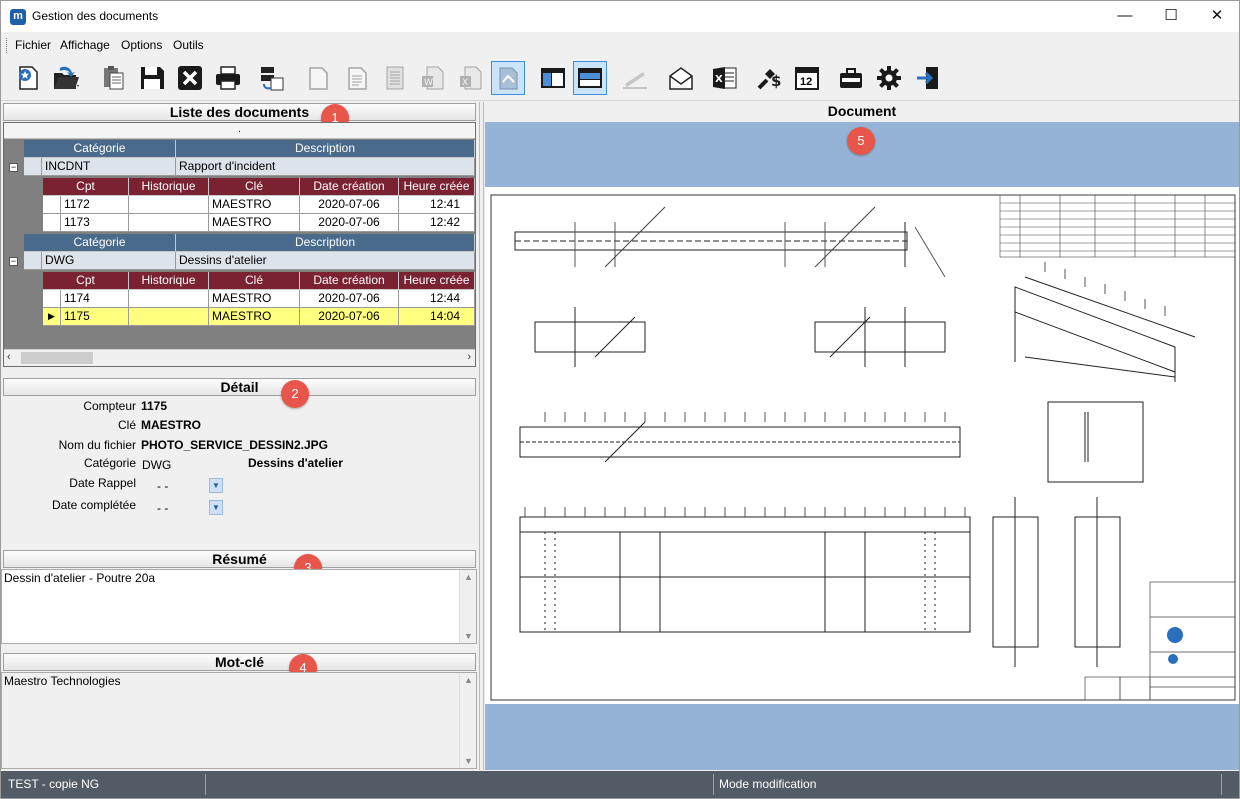 This screenshot has width=1240, height=799. I want to click on settings-button, so click(889, 78).